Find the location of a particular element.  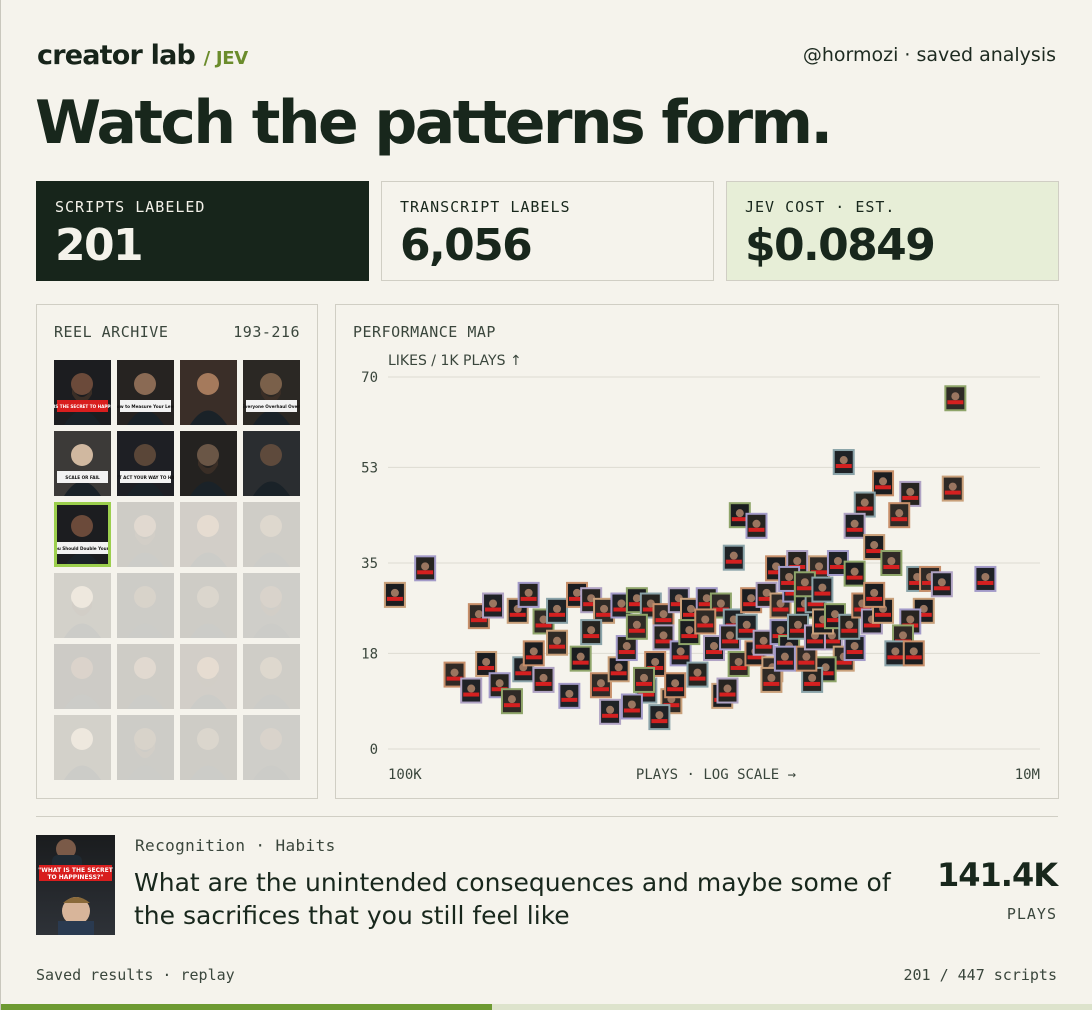

stat-label: JEV COST · EST. is located at coordinates (820, 207).